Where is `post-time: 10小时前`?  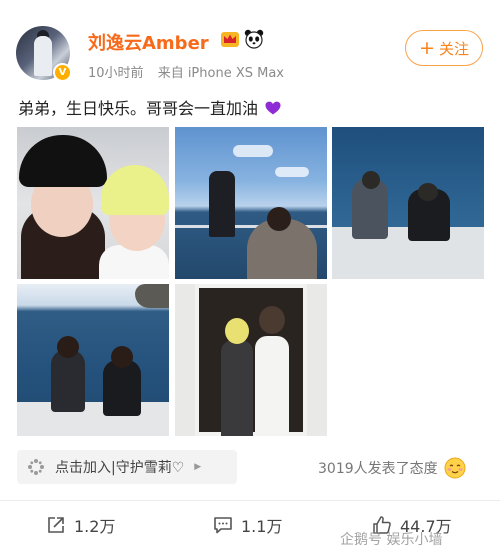 post-time: 10小时前 is located at coordinates (116, 73).